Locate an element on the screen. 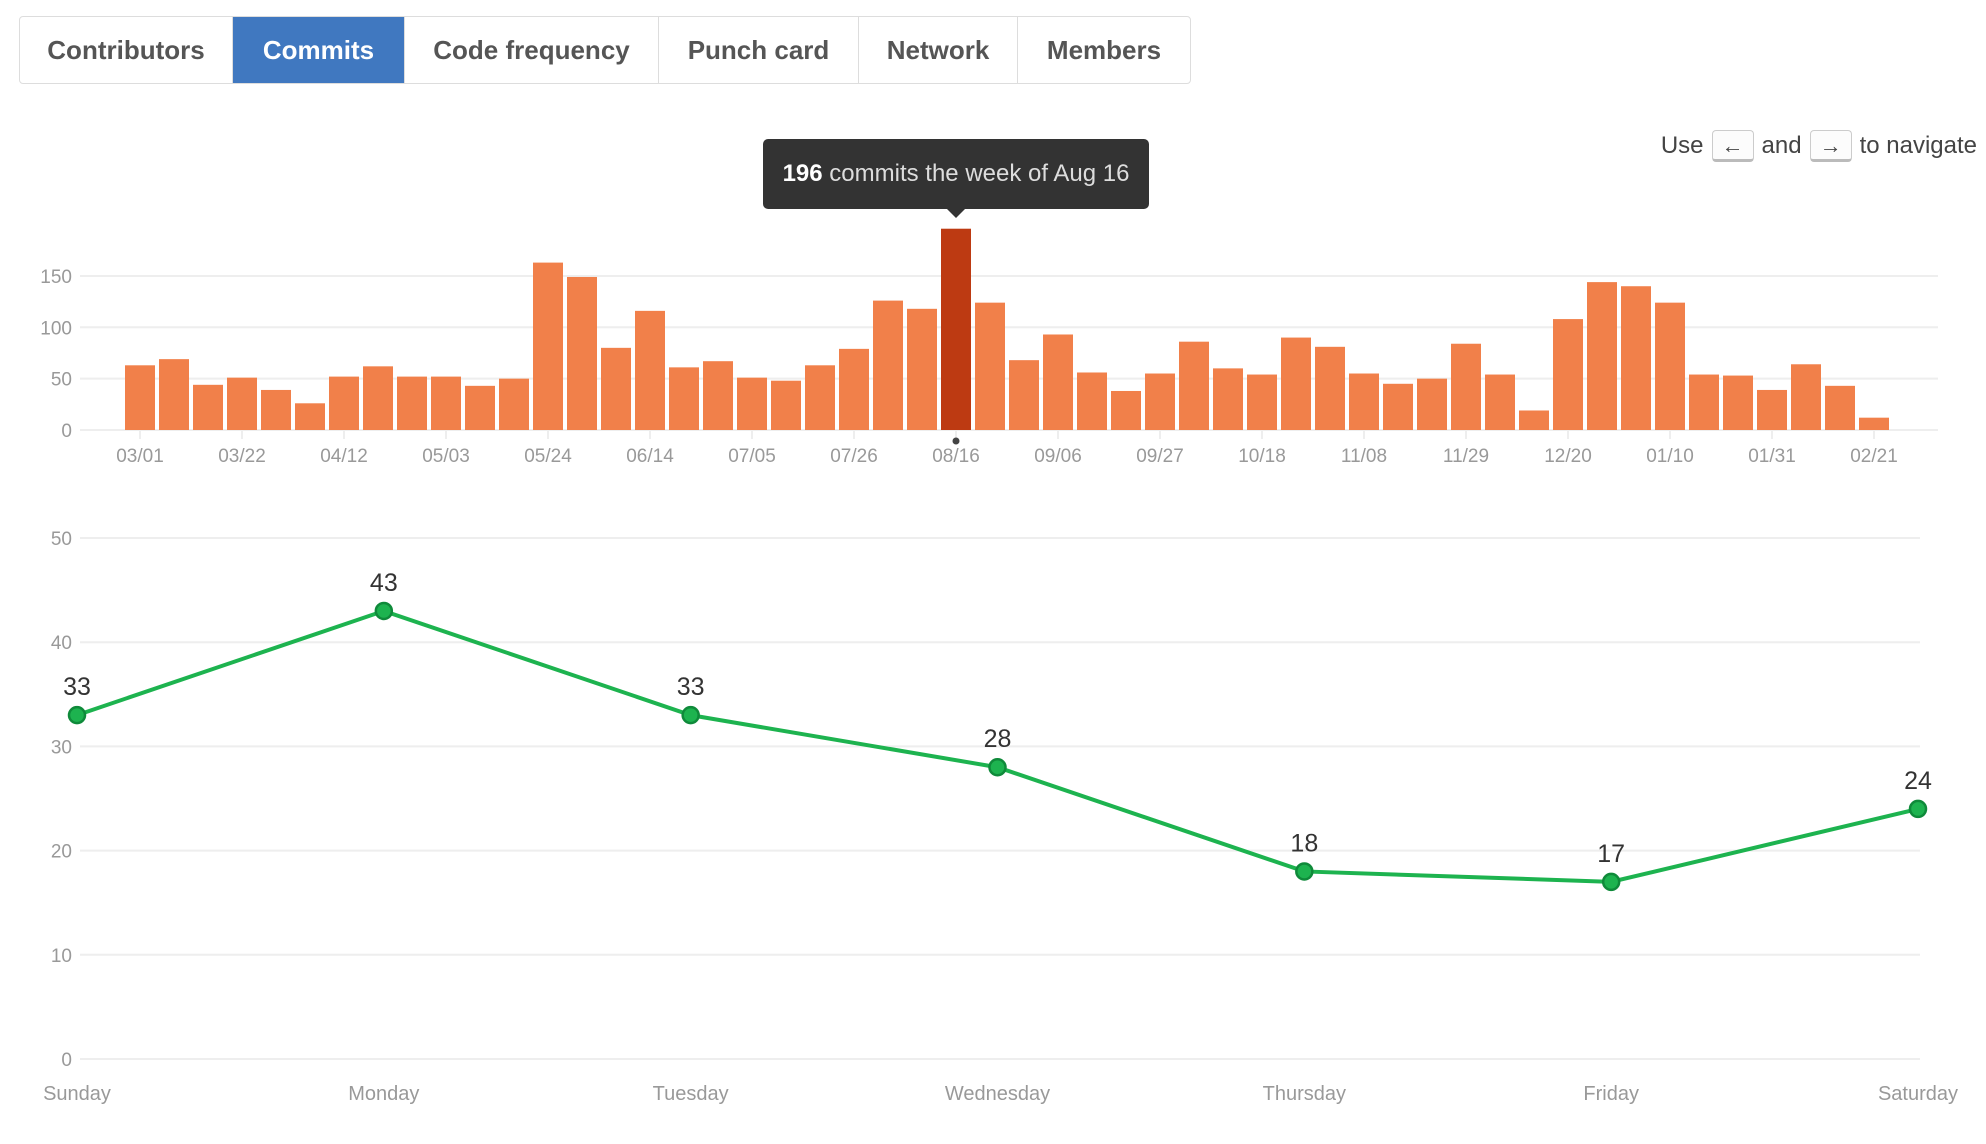  y-tick-label: 0 is located at coordinates (66, 1060).